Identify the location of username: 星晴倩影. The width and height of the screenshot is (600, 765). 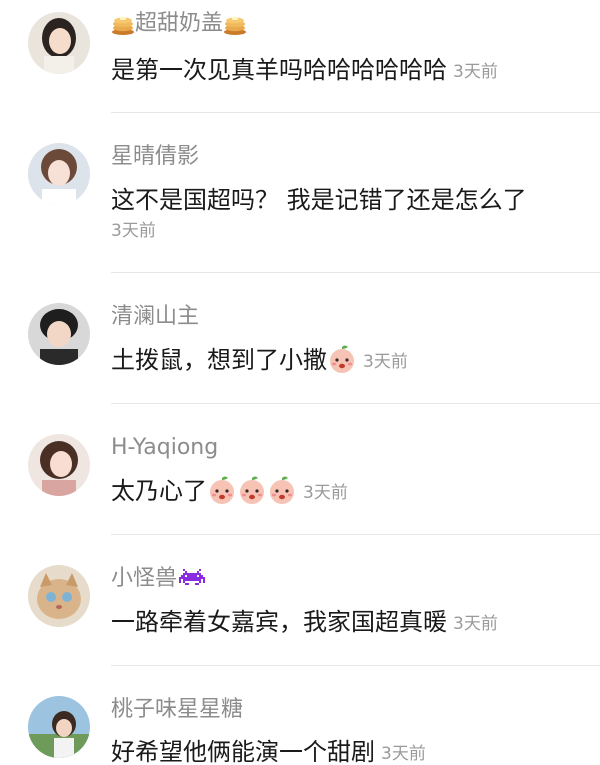
(155, 157).